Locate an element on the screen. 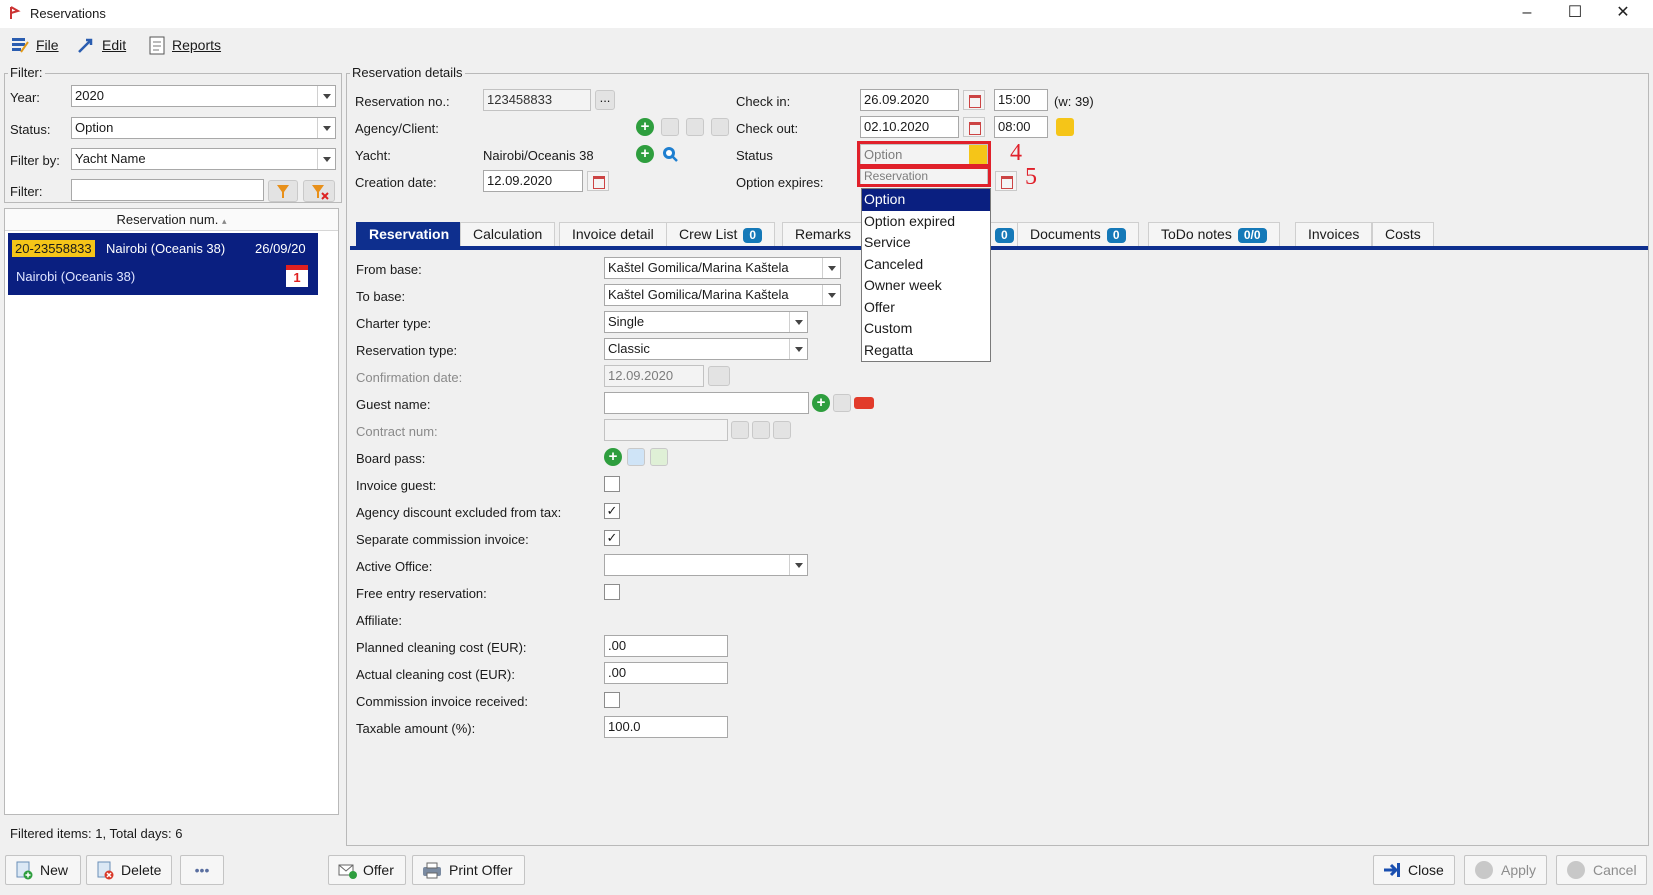 This screenshot has height=895, width=1653. tab-calculation: Calculation is located at coordinates (508, 234).